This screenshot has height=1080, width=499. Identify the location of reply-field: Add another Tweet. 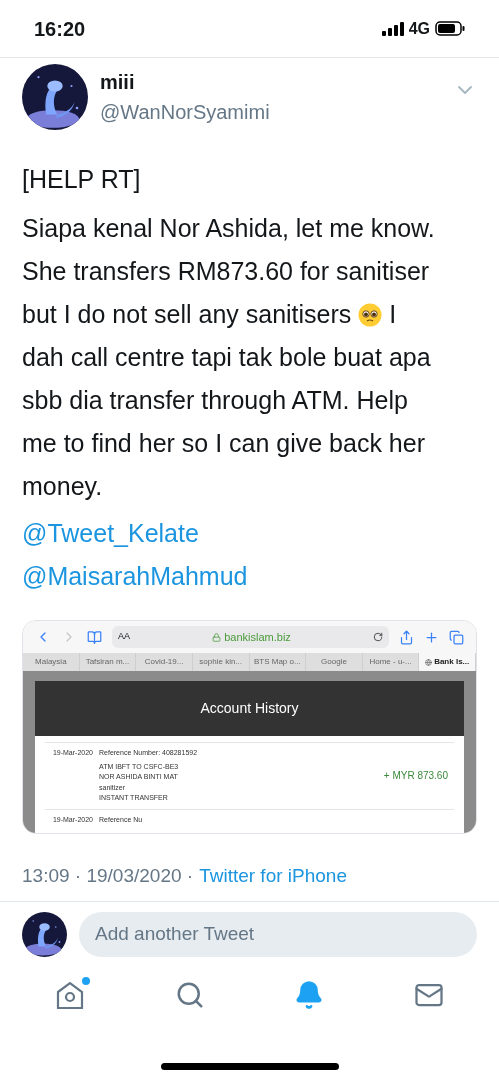
(278, 934).